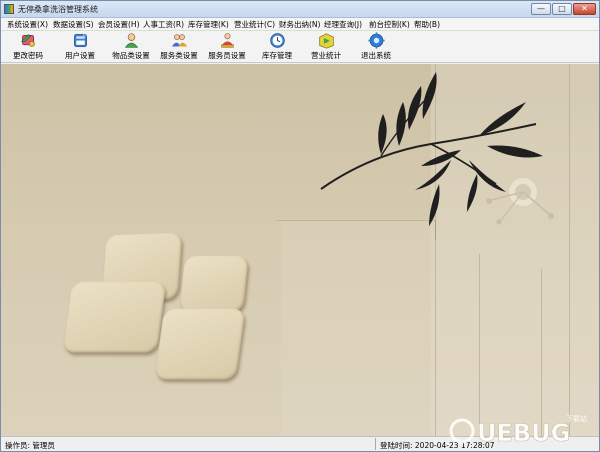  I want to click on operator-status: 操作员: 管理员, so click(30, 445).